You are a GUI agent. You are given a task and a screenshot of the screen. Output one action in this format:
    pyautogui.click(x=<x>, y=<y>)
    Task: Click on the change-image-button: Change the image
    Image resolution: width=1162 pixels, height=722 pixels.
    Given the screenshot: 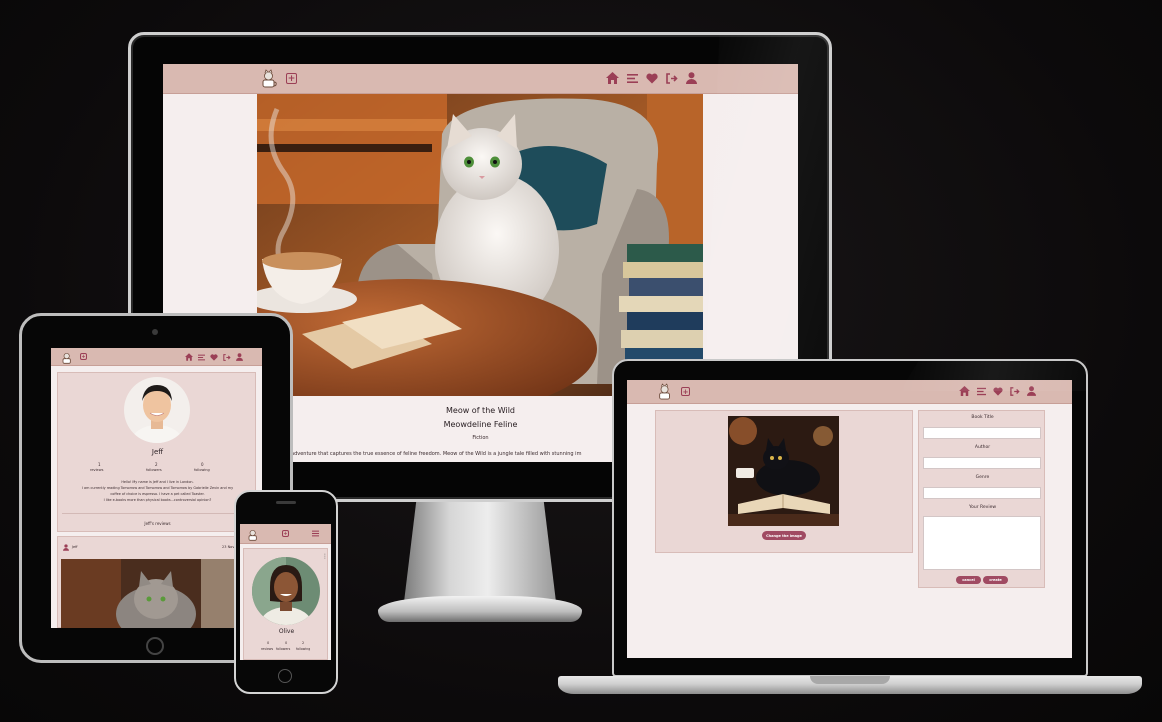 What is the action you would take?
    pyautogui.click(x=784, y=535)
    